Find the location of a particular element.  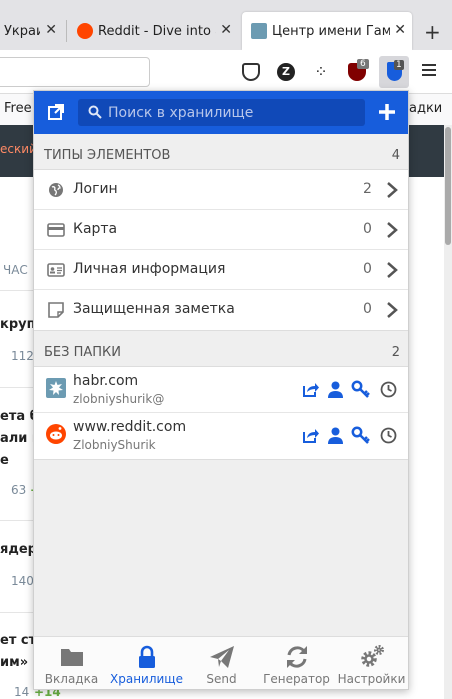

add-item-icon is located at coordinates (387, 112).